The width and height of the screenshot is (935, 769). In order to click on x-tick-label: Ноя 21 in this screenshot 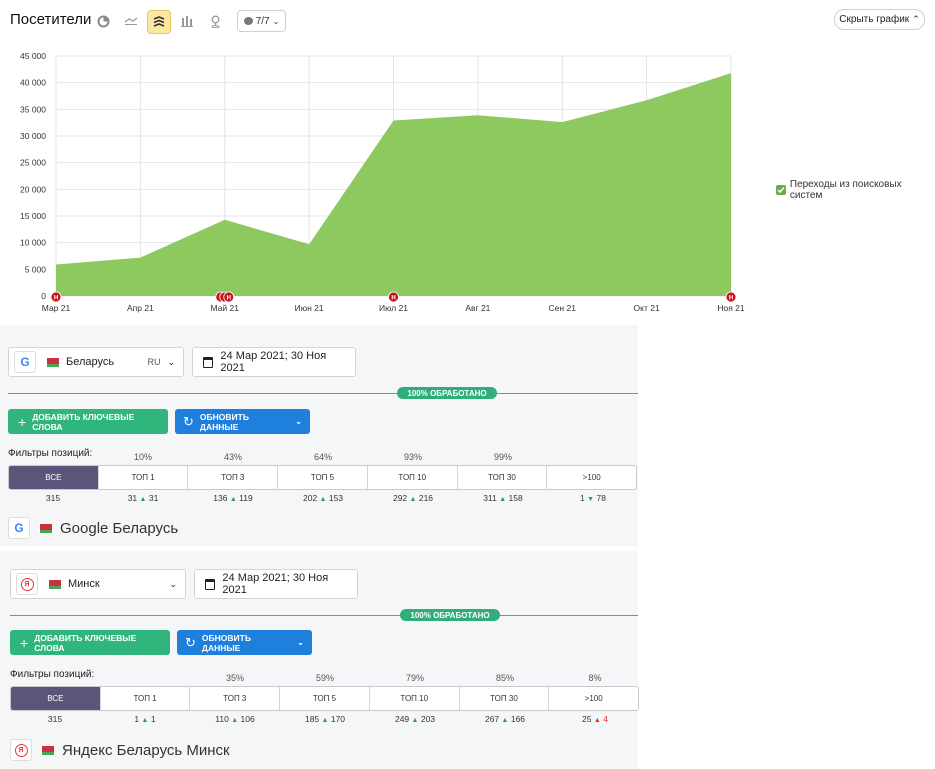, I will do `click(731, 308)`.